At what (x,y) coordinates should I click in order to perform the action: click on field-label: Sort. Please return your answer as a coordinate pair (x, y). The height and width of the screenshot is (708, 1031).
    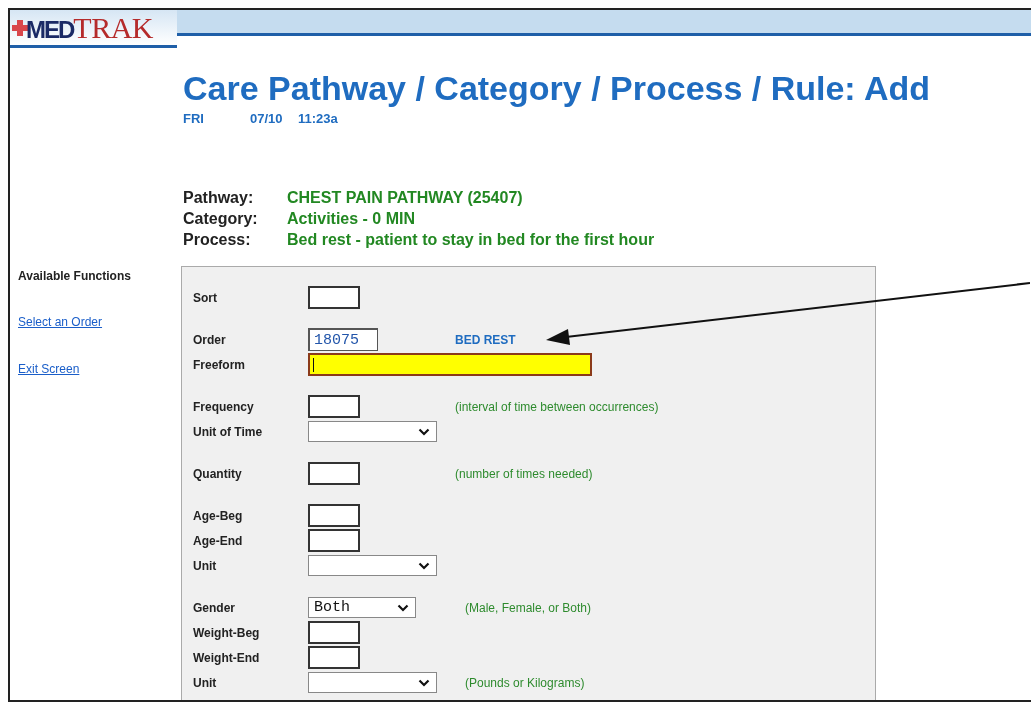
    Looking at the image, I should click on (205, 297).